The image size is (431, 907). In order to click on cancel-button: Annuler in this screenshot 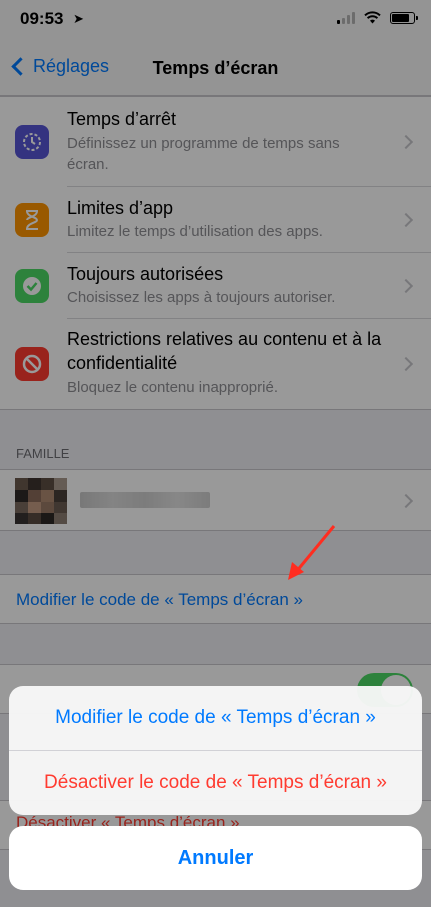, I will do `click(215, 858)`.